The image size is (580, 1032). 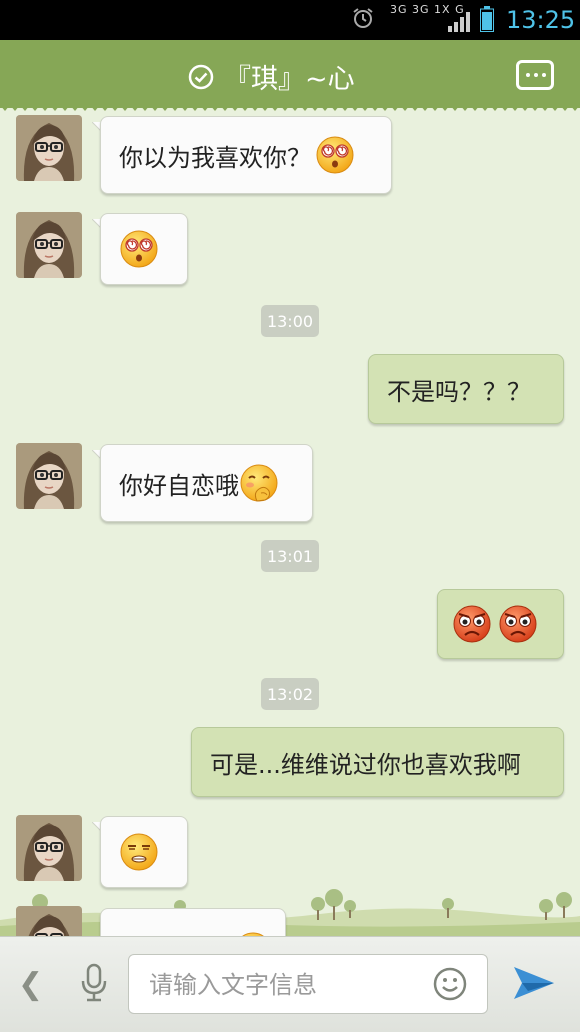 I want to click on message-input-bar: ❮, so click(x=290, y=984).